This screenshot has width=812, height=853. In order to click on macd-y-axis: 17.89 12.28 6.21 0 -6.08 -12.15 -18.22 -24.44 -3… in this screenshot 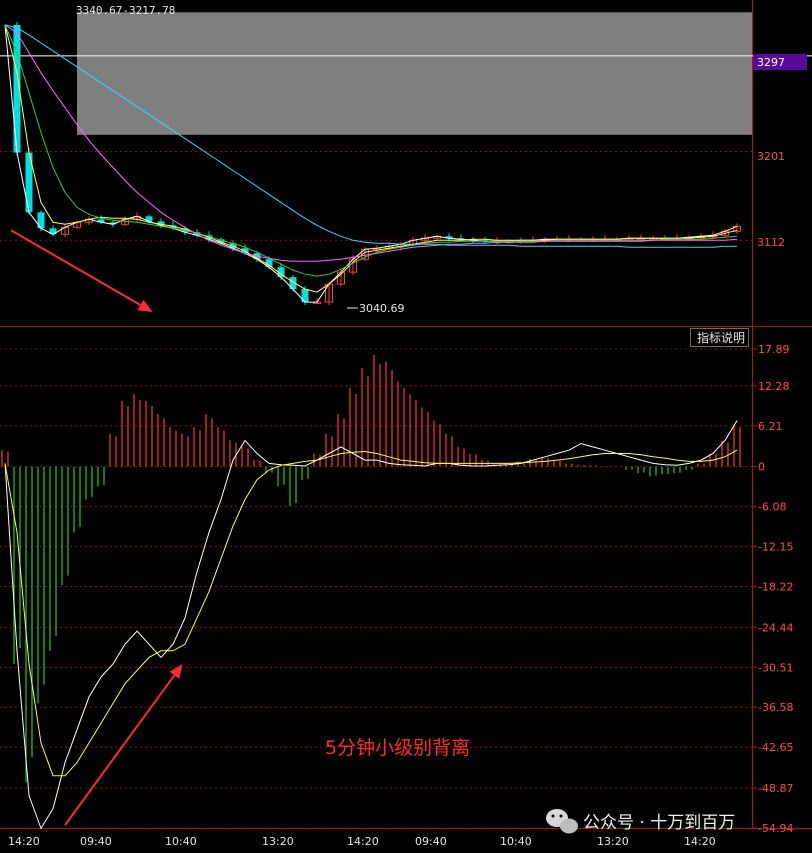, I will do `click(772, 589)`.